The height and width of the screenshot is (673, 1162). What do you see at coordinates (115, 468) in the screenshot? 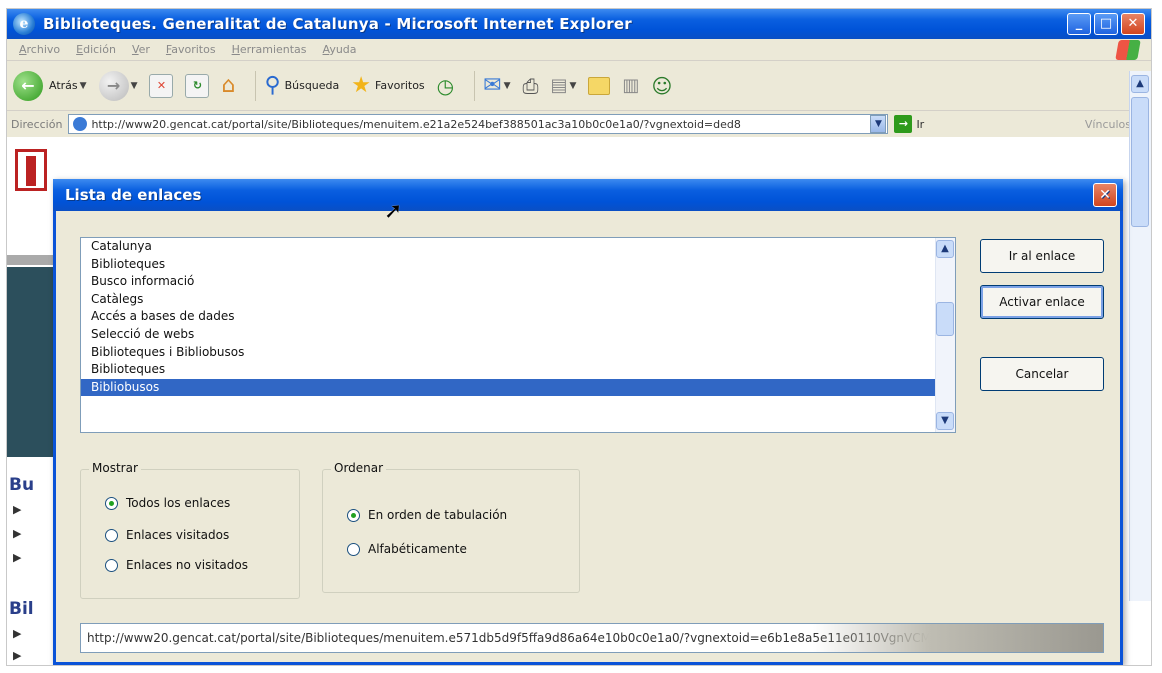
I see `show-group-label: Mostrar` at bounding box center [115, 468].